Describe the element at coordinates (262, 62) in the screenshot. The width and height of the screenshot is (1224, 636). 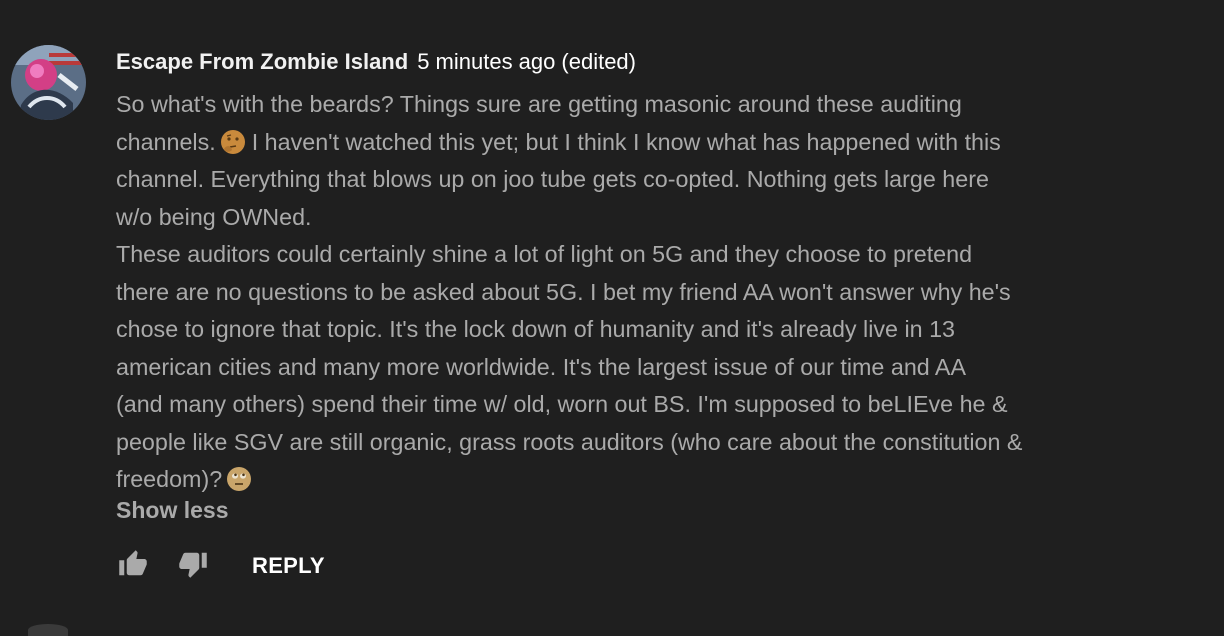
I see `author-name: Escape From Zombie Island` at that location.